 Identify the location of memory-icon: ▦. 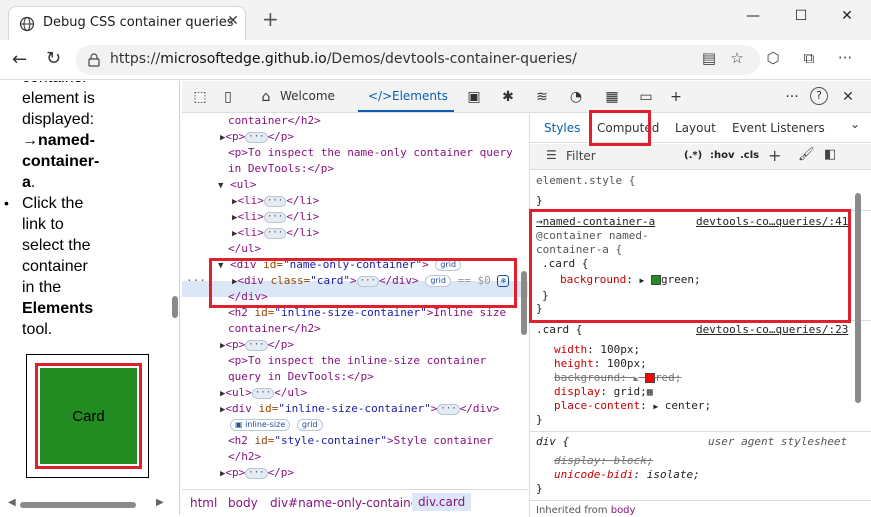
(612, 97).